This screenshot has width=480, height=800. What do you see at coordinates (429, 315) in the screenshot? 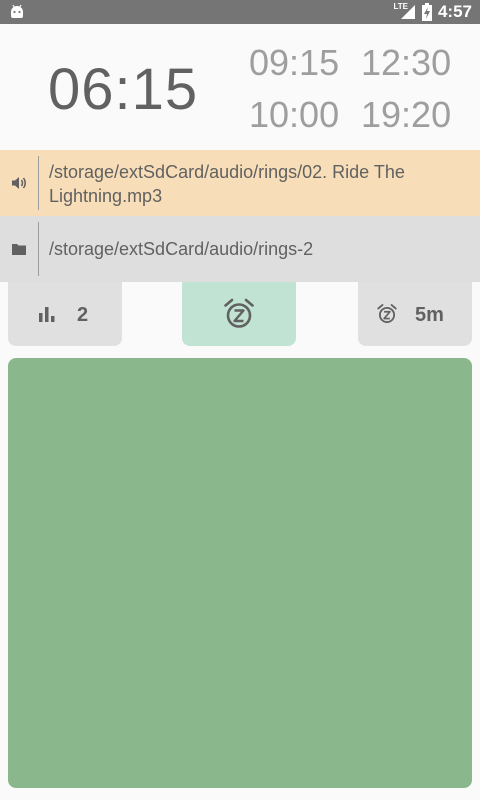
I see `snooze-duration-label: 5m` at bounding box center [429, 315].